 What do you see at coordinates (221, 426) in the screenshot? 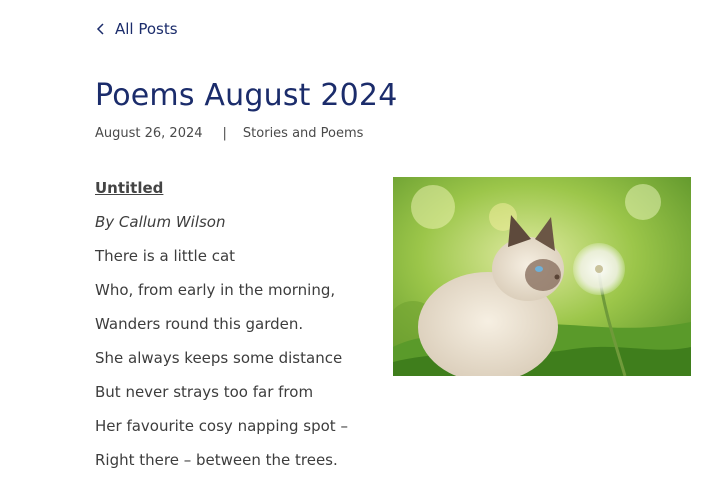
I see `poem-line: Her favourite cosy napping spot –` at bounding box center [221, 426].